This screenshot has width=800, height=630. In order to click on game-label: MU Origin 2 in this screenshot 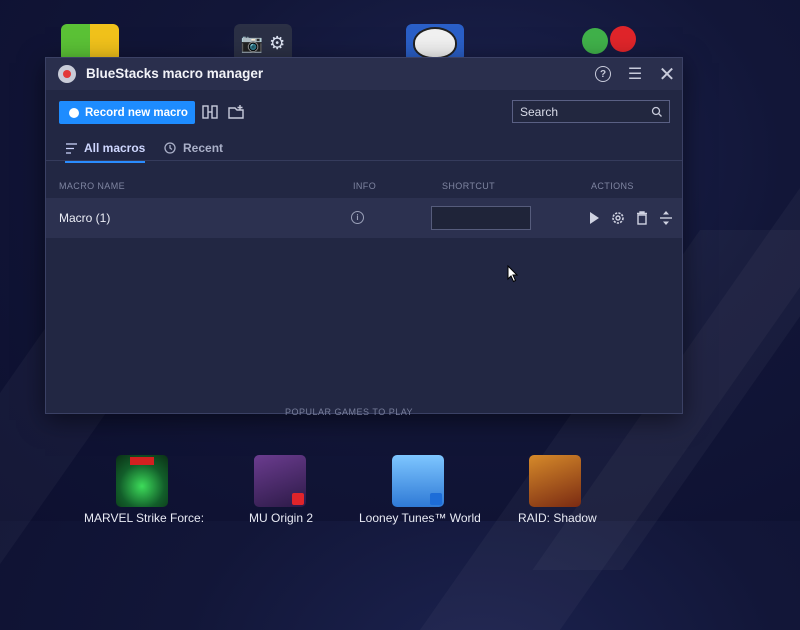, I will do `click(281, 518)`.